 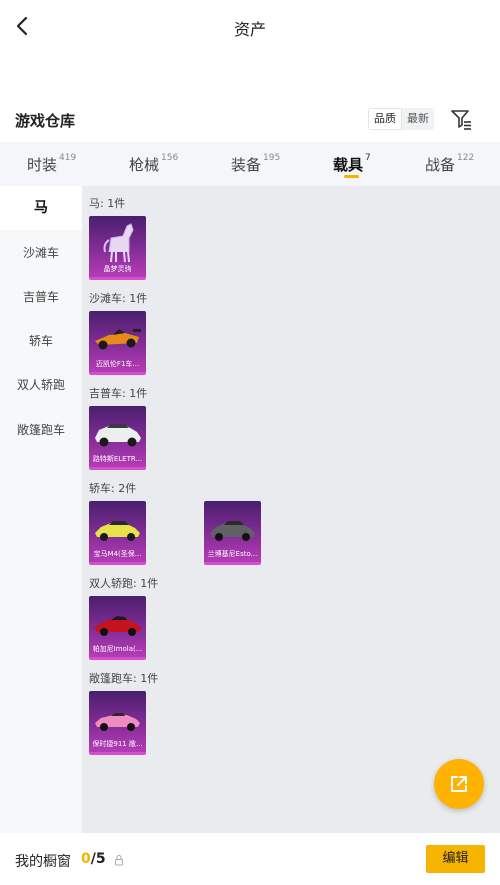 I want to click on sidebar-item-horse: 马, so click(x=41, y=208).